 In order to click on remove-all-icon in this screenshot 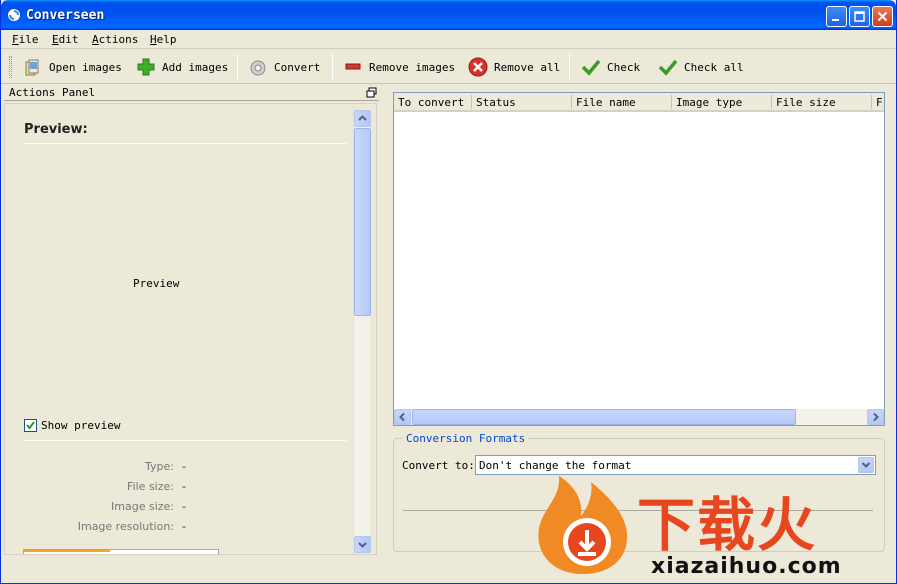, I will do `click(478, 67)`.